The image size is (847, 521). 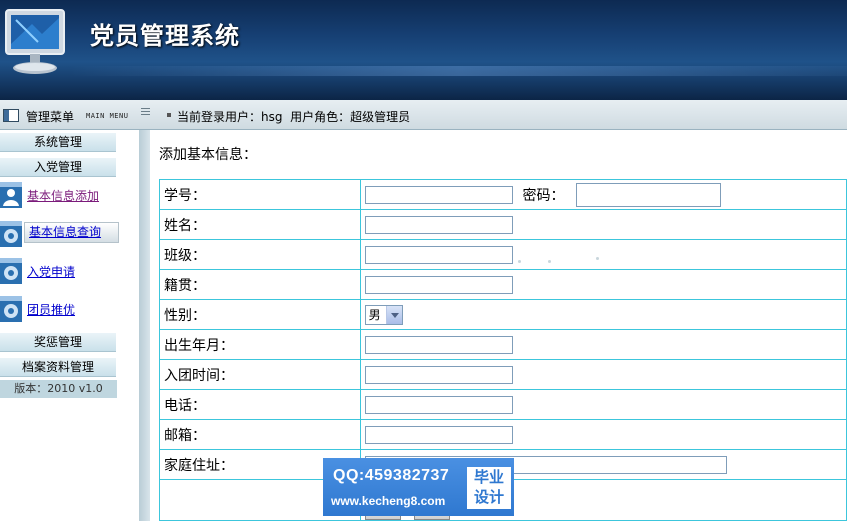 I want to click on form-cell: 男, so click(x=603, y=314).